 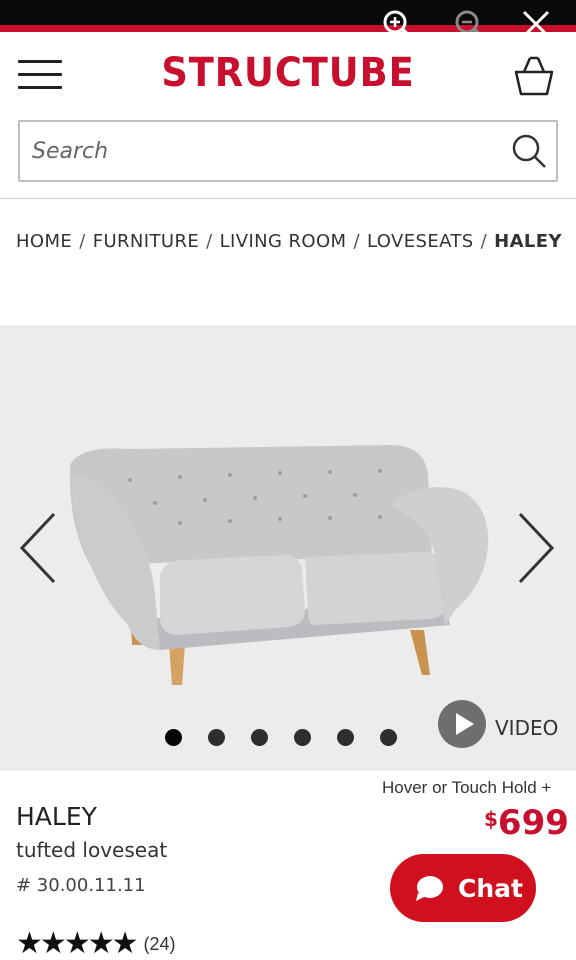 I want to click on price-currency: $, so click(x=491, y=819).